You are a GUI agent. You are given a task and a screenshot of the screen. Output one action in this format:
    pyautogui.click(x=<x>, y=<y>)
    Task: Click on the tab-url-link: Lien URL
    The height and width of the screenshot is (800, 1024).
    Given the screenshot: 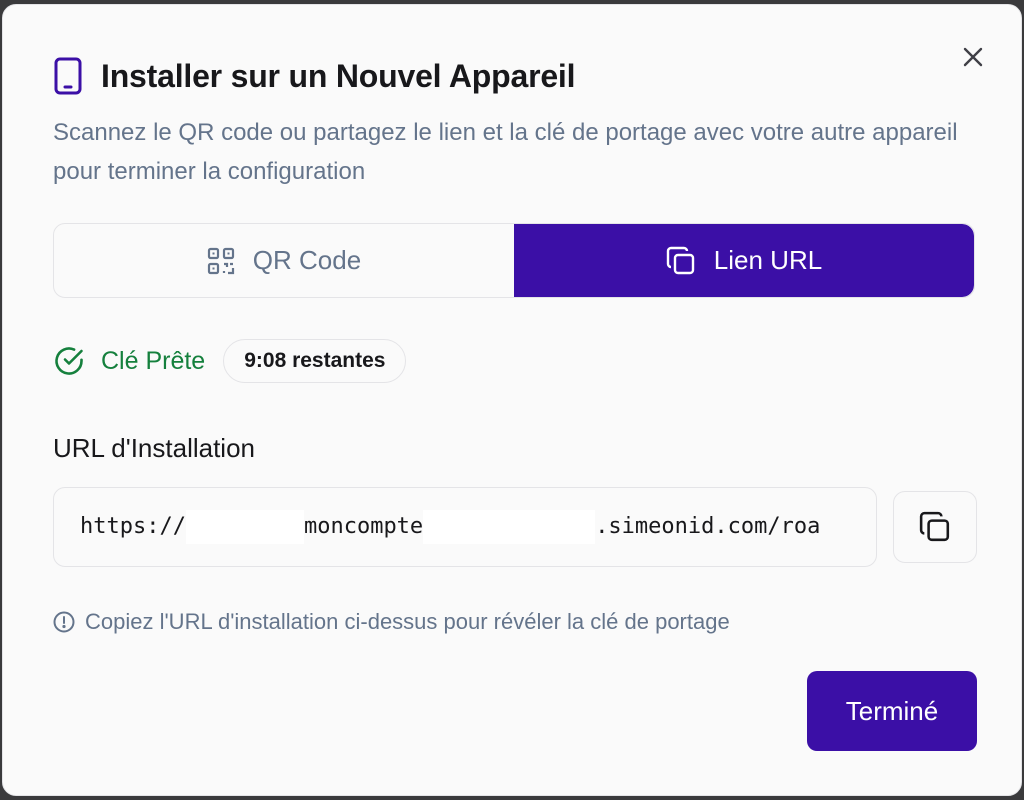 What is the action you would take?
    pyautogui.click(x=744, y=260)
    